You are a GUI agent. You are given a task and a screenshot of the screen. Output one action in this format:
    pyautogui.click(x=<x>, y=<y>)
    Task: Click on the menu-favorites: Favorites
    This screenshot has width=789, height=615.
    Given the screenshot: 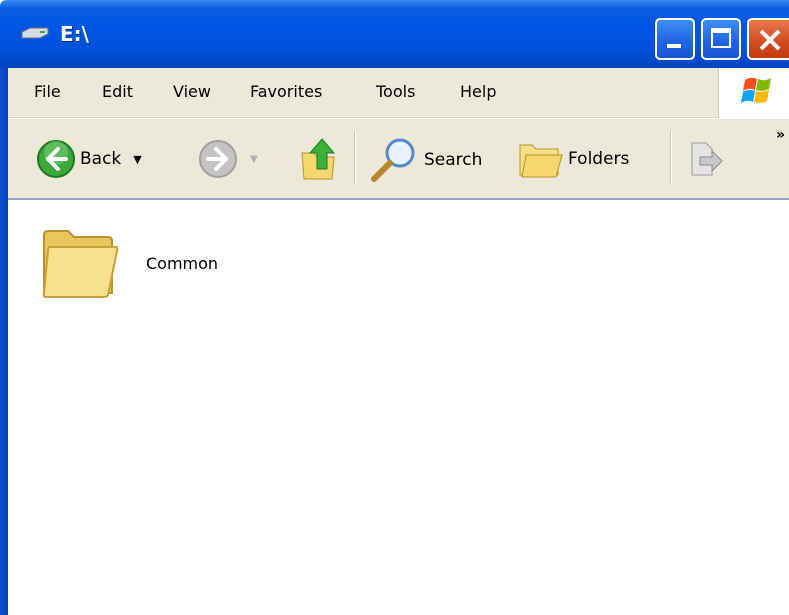 What is the action you would take?
    pyautogui.click(x=286, y=91)
    